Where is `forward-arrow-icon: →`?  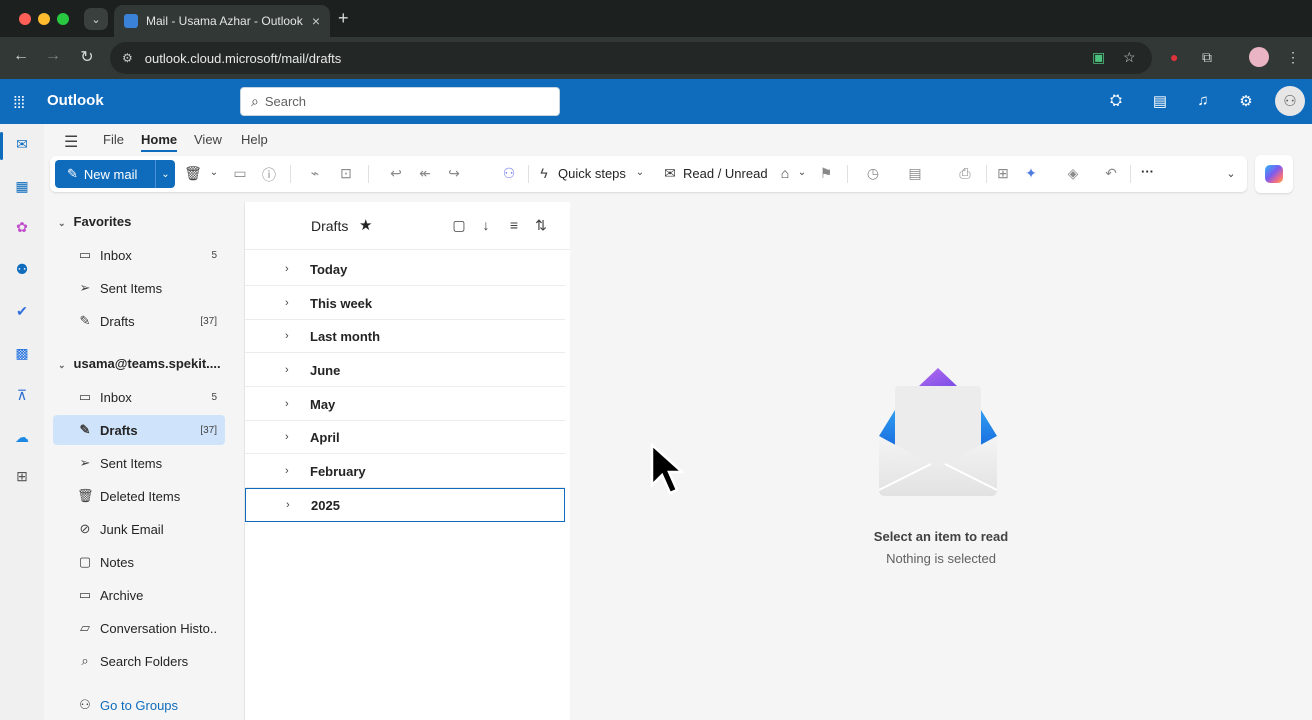
forward-arrow-icon: → is located at coordinates (53, 56).